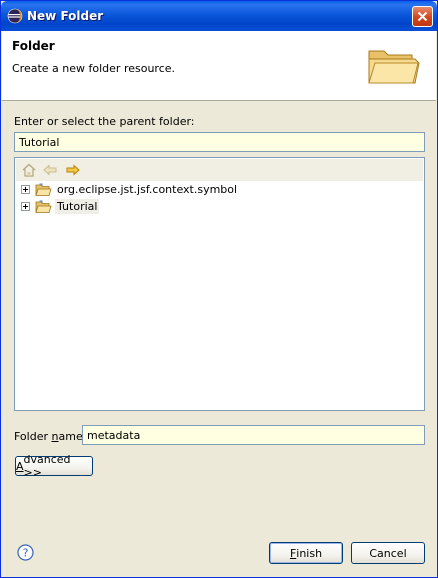 The image size is (438, 578). I want to click on close-button, so click(422, 16).